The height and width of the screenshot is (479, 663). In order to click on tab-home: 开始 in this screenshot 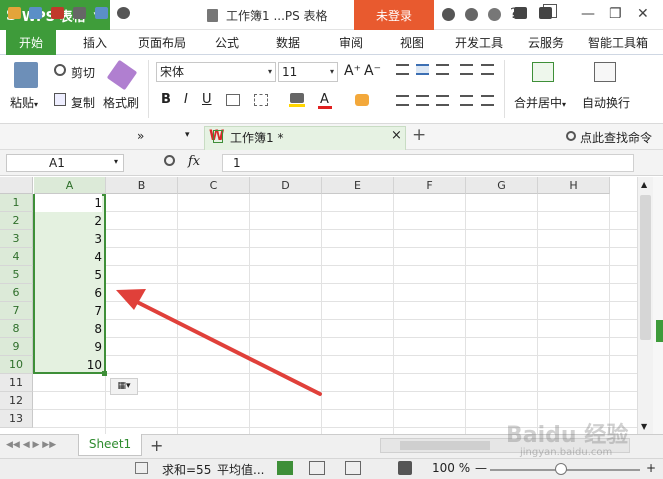, I will do `click(31, 42)`.